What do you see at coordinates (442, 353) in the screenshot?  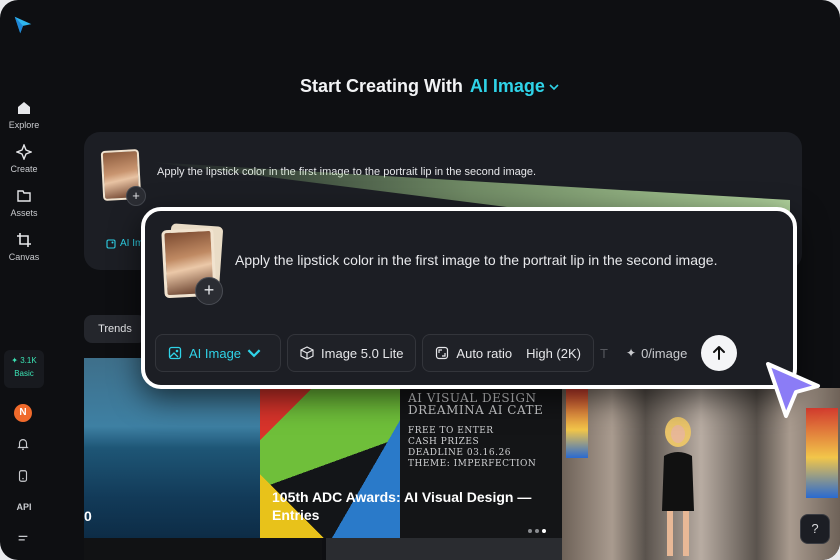 I see `aspect-ratio-icon` at bounding box center [442, 353].